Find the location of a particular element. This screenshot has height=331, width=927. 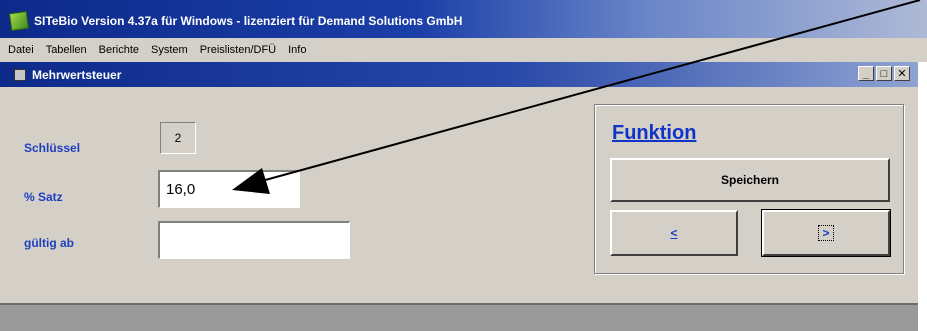

next-button-label: > is located at coordinates (826, 233).